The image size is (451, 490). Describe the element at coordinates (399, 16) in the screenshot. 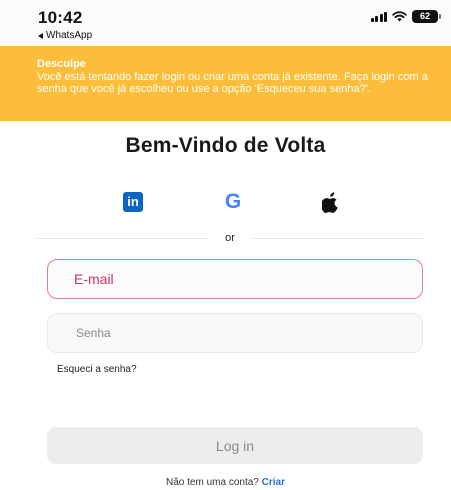

I see `wifi-icon` at that location.